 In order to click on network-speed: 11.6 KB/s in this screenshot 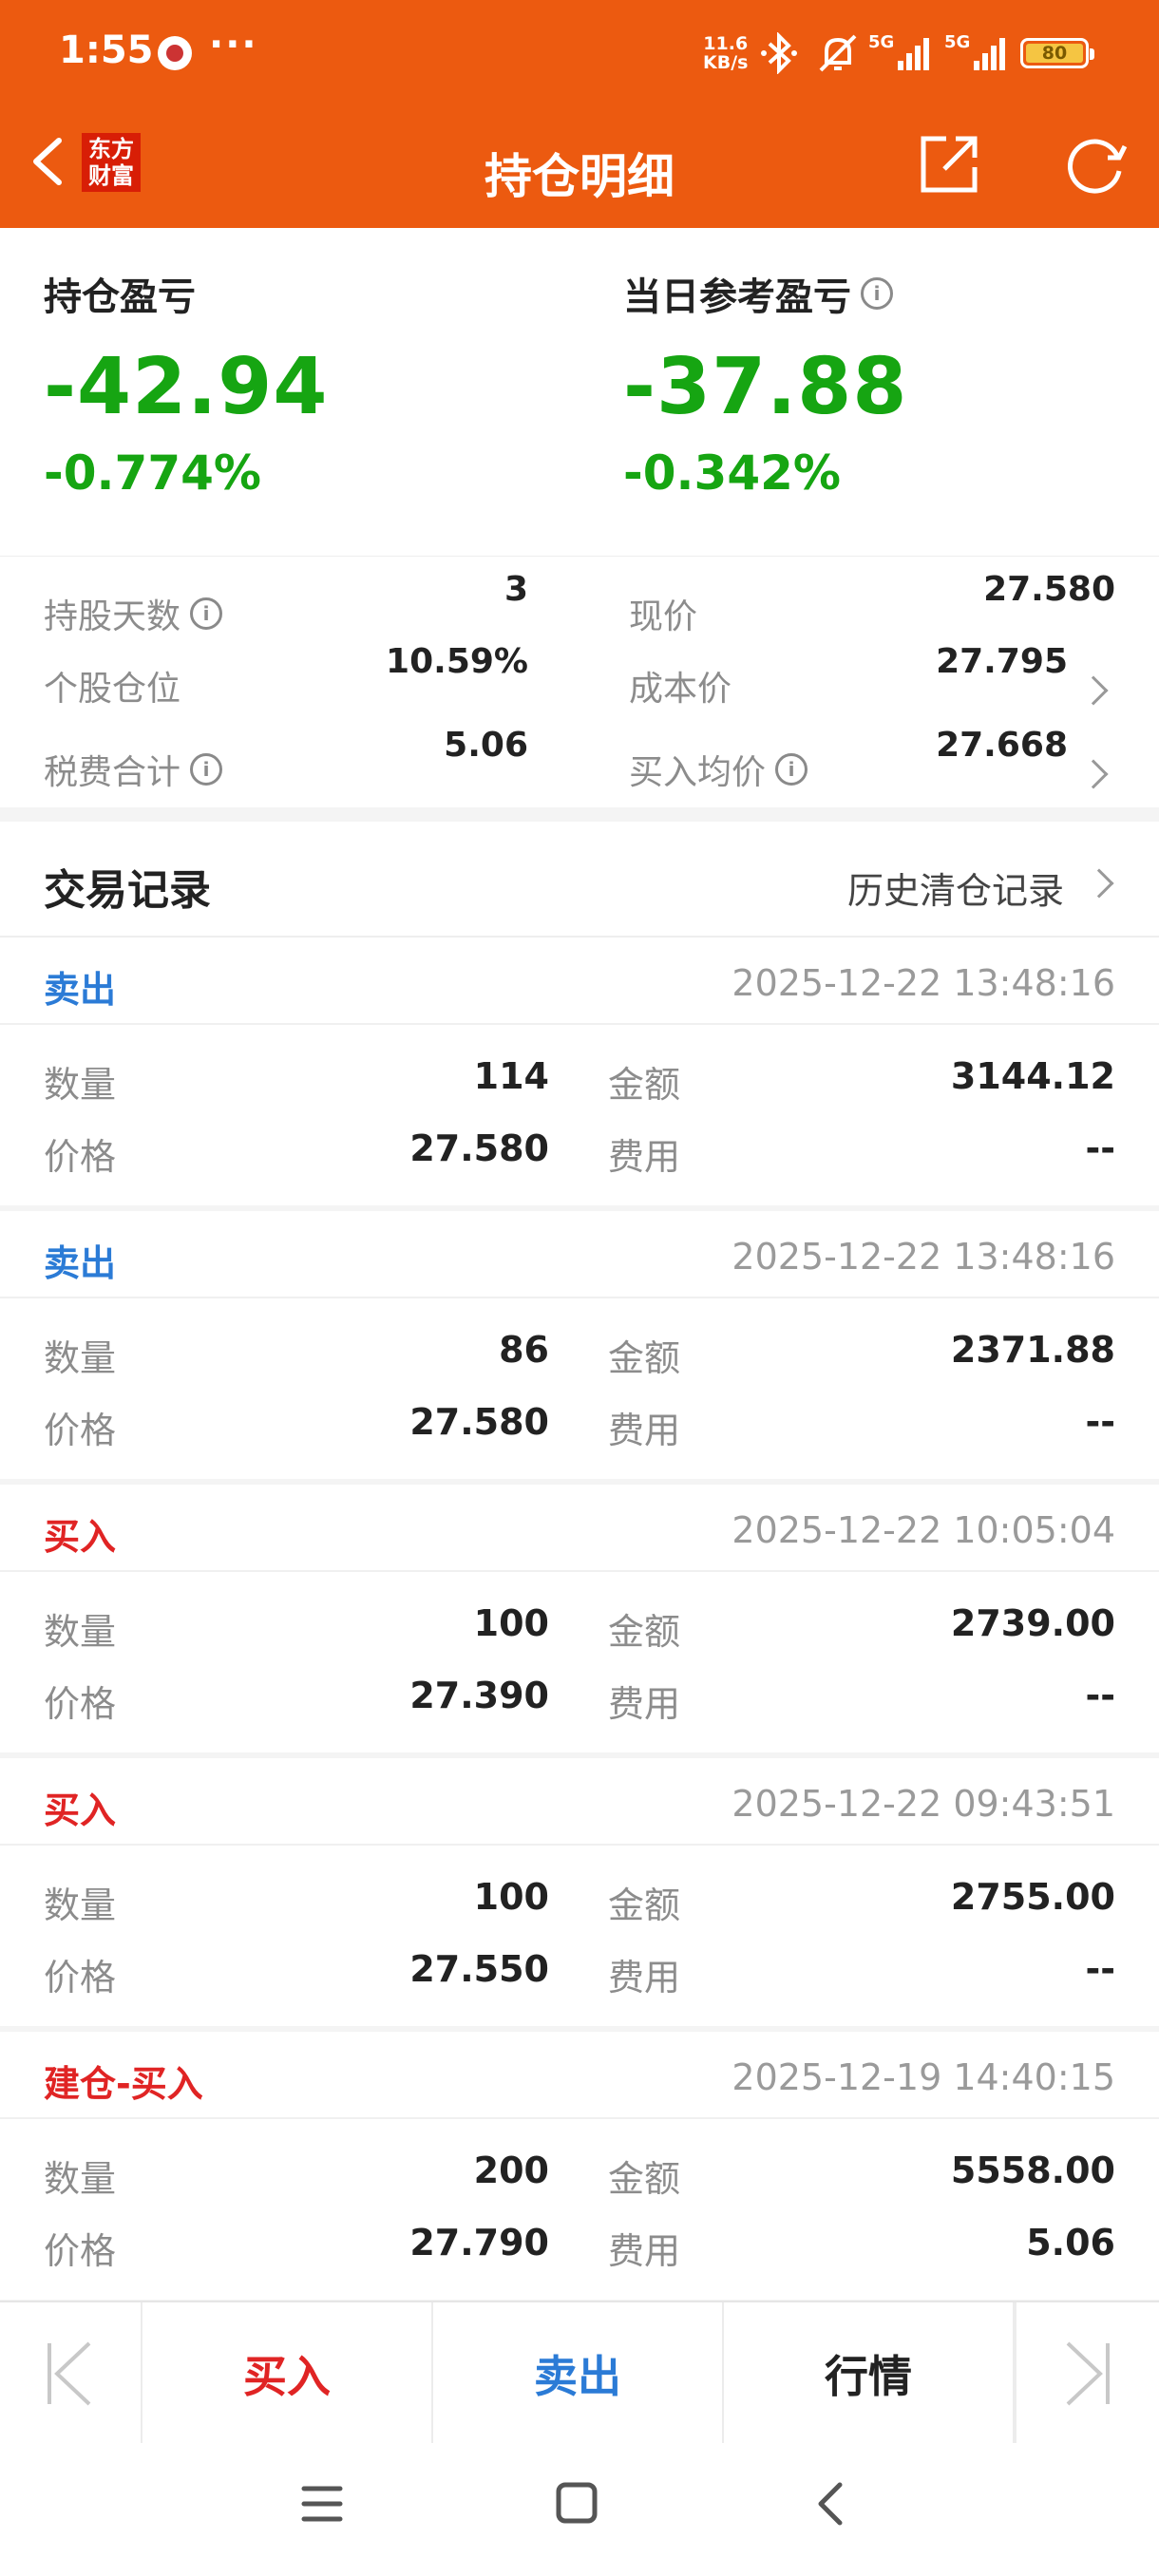, I will do `click(725, 53)`.